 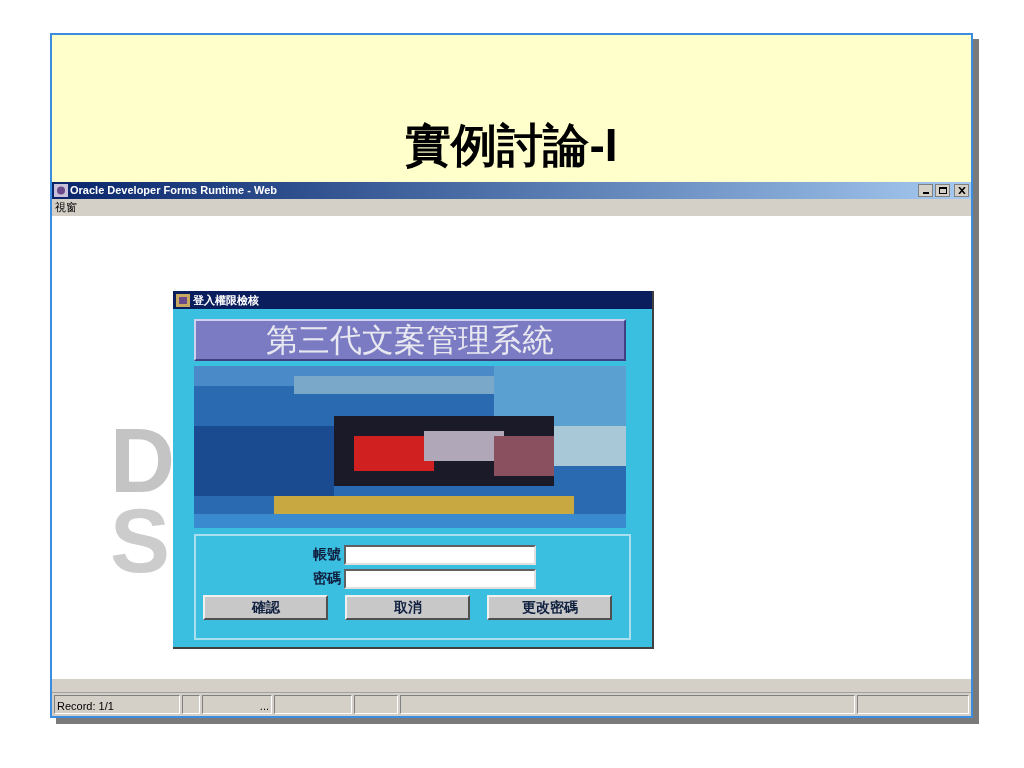 What do you see at coordinates (925, 190) in the screenshot?
I see `minimize-button` at bounding box center [925, 190].